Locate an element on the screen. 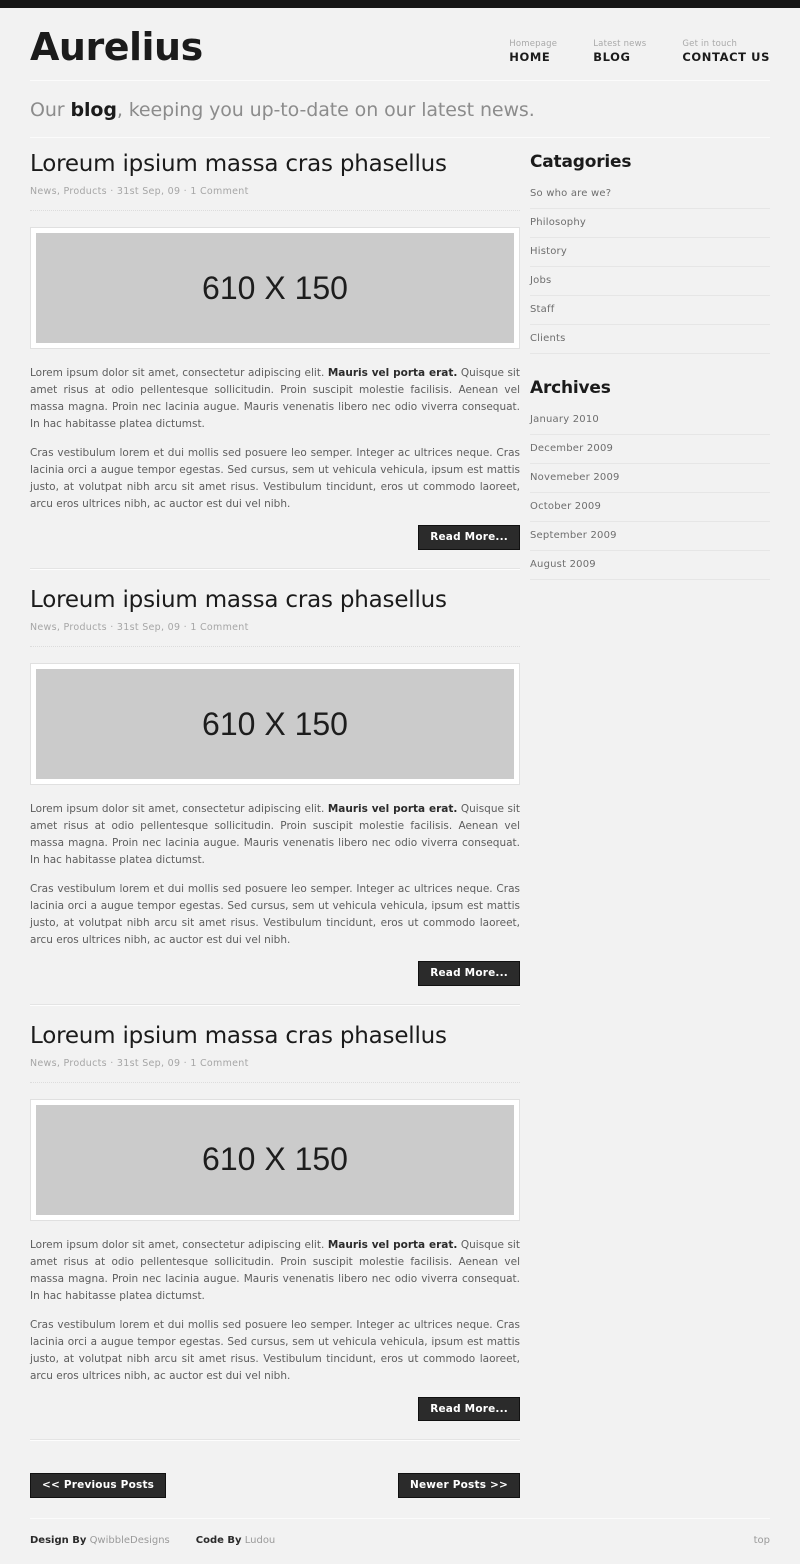 This screenshot has height=1564, width=800. tagline-prefix: Our is located at coordinates (50, 110).